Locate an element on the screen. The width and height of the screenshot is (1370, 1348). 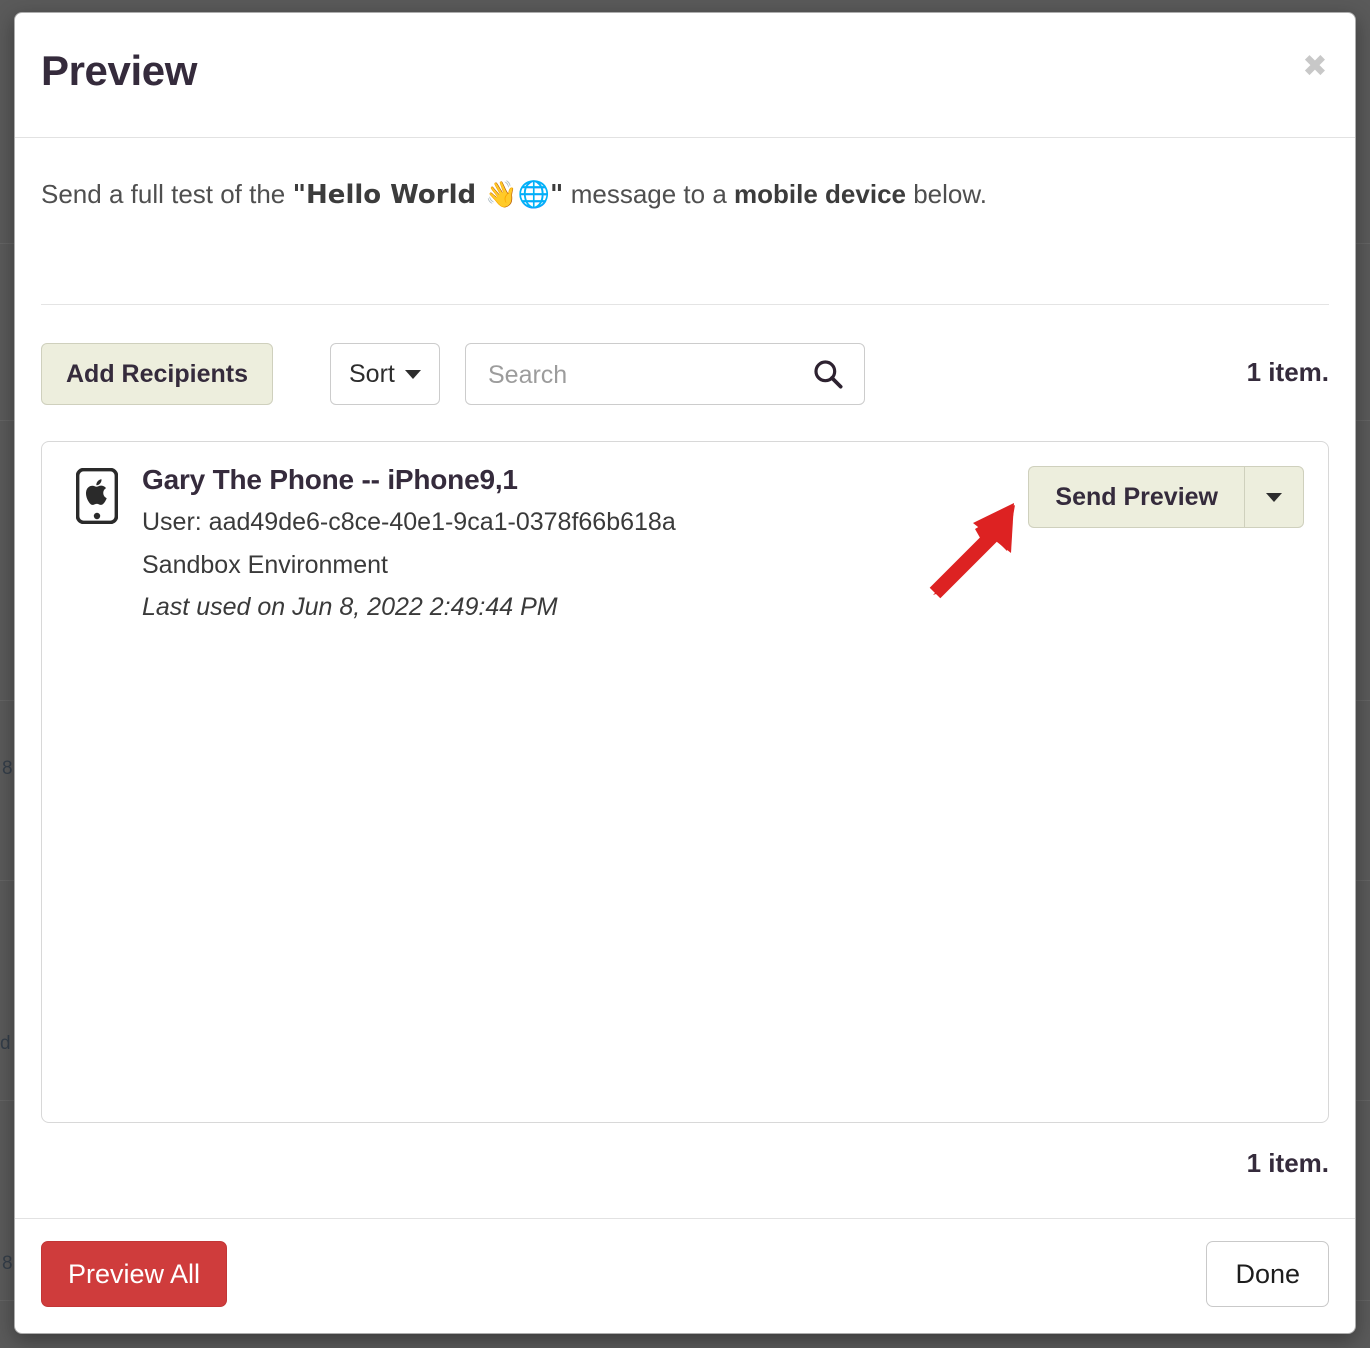
search-icon is located at coordinates (828, 374).